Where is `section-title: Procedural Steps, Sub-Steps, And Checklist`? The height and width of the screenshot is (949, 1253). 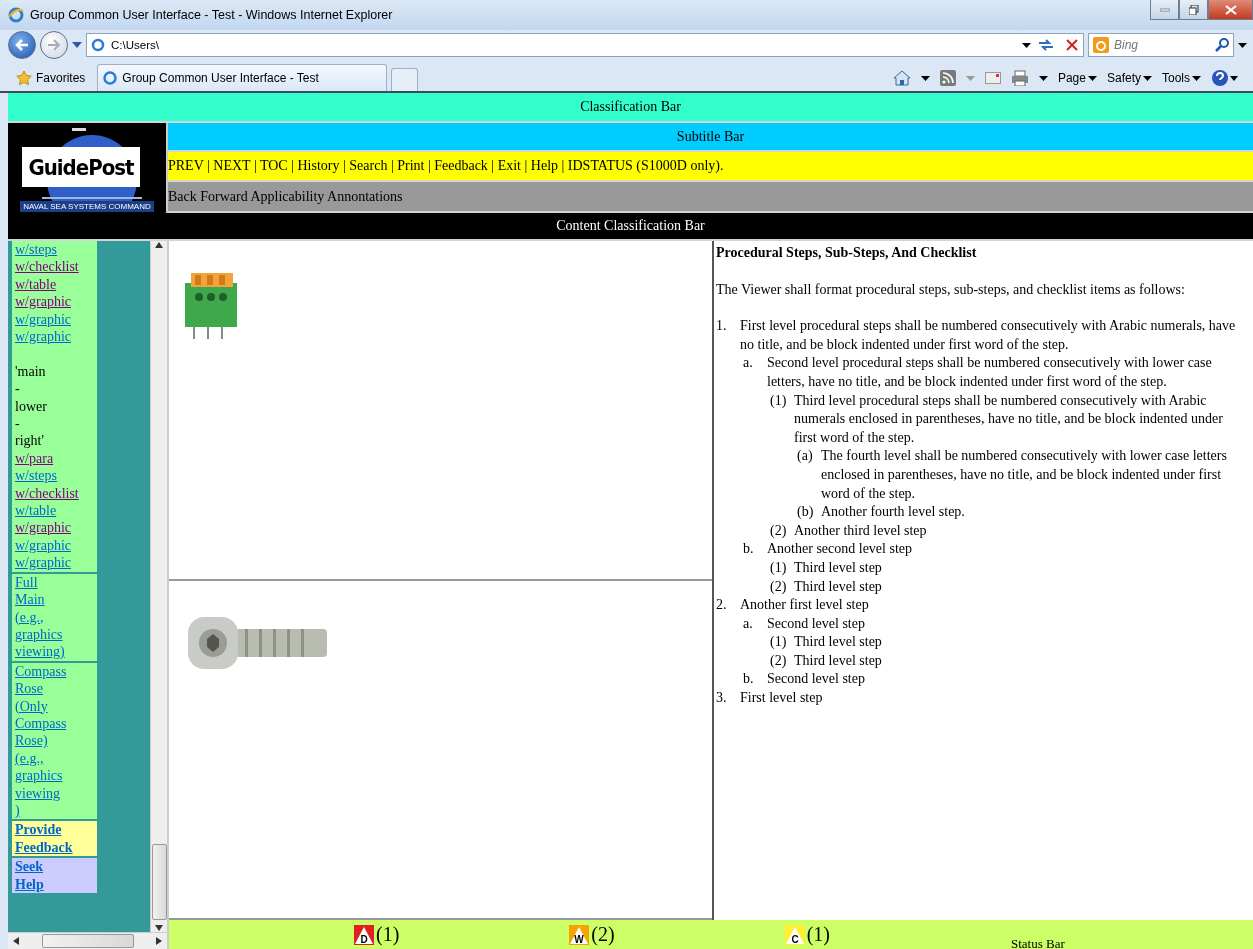 section-title: Procedural Steps, Sub-Steps, And Checklist is located at coordinates (847, 253).